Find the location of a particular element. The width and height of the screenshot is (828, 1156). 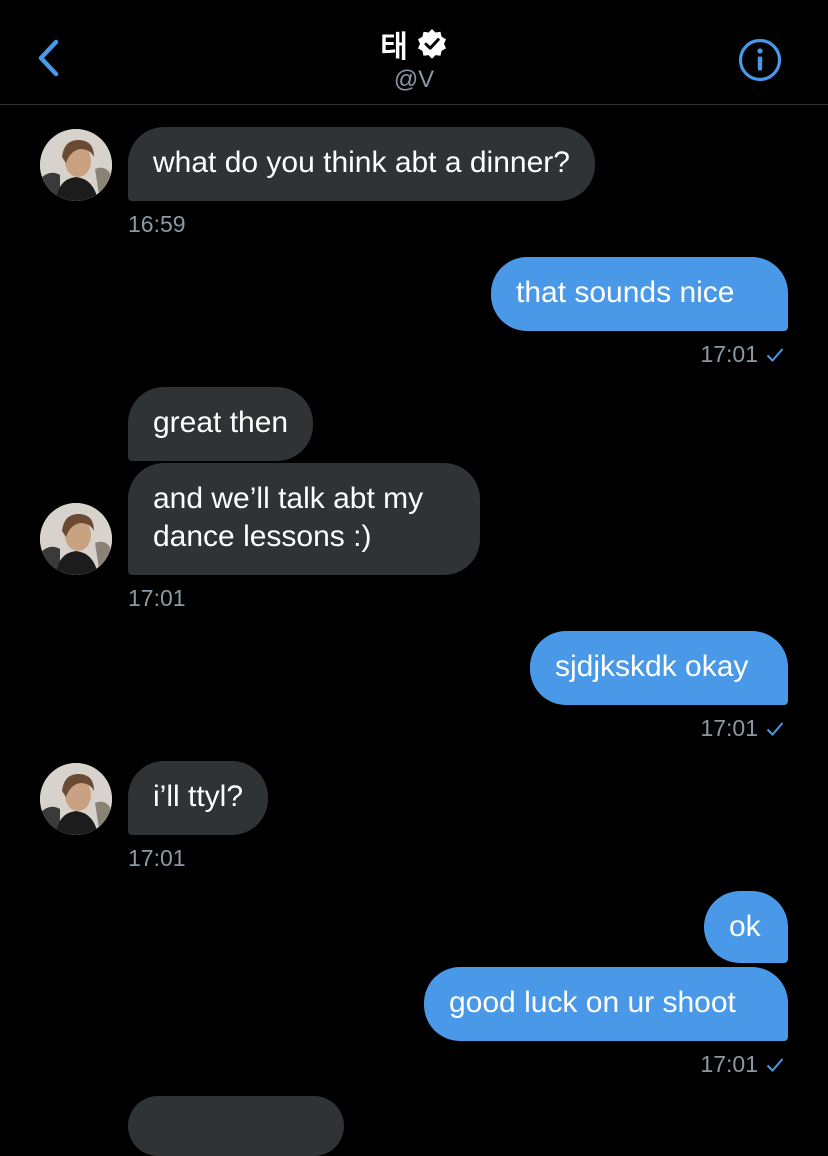

message-bubble-outgoing: that sounds nice is located at coordinates (639, 294).